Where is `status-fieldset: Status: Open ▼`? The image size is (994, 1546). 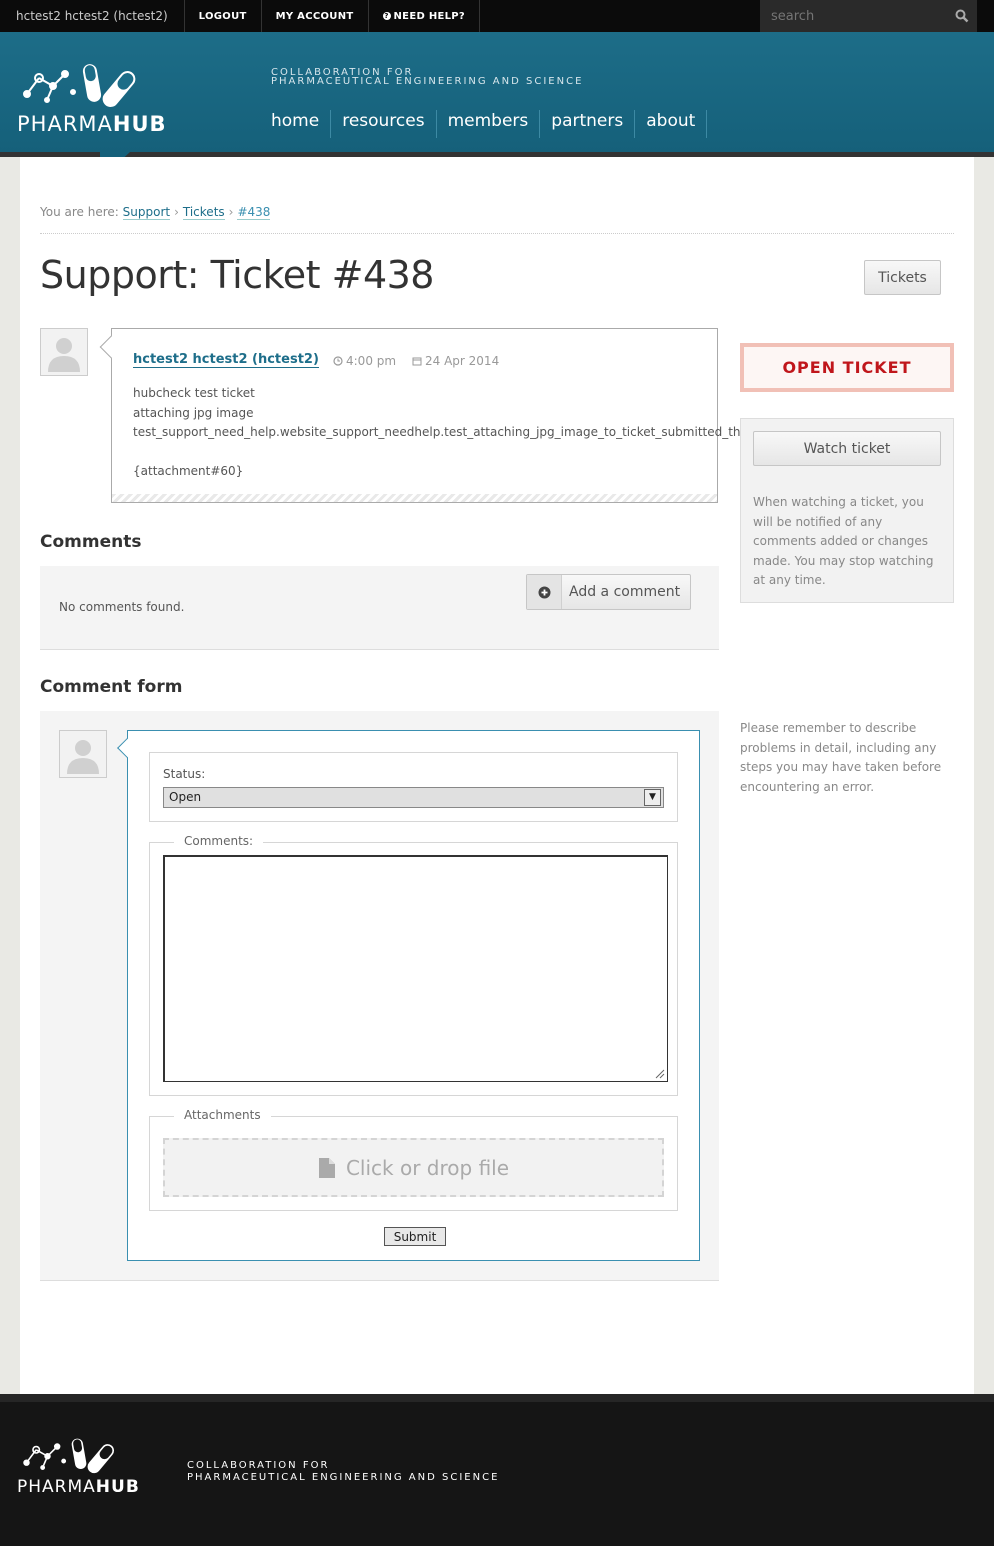
status-fieldset: Status: Open ▼ is located at coordinates (413, 787).